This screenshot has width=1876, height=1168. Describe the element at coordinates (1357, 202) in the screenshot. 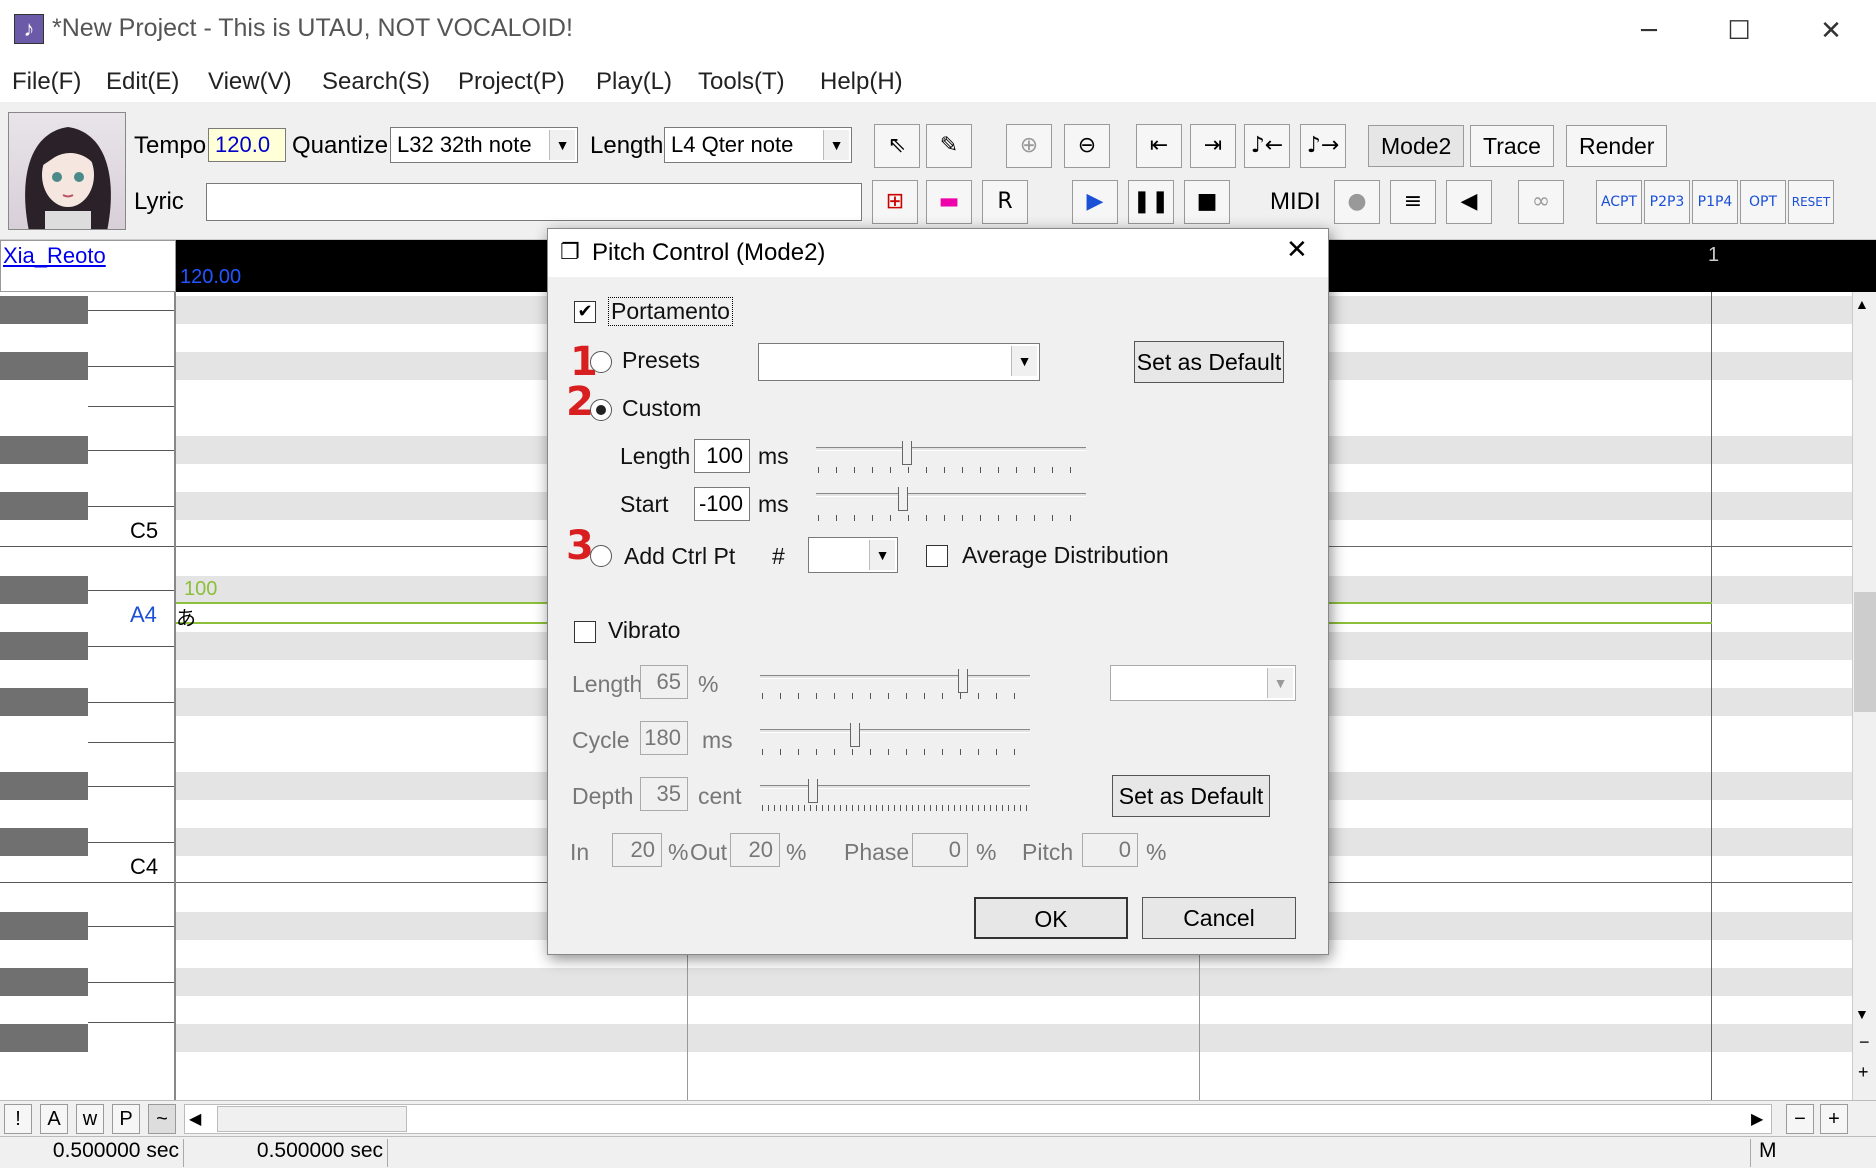

I see `midi-record-button: ●` at that location.